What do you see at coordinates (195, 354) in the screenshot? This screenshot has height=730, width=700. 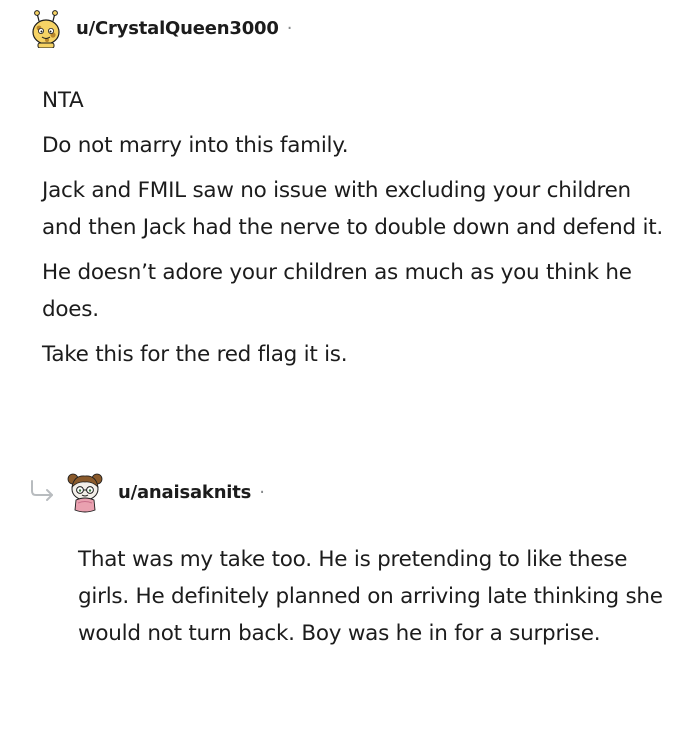 I see `comment-paragraph: Take this for the red flag it is.` at bounding box center [195, 354].